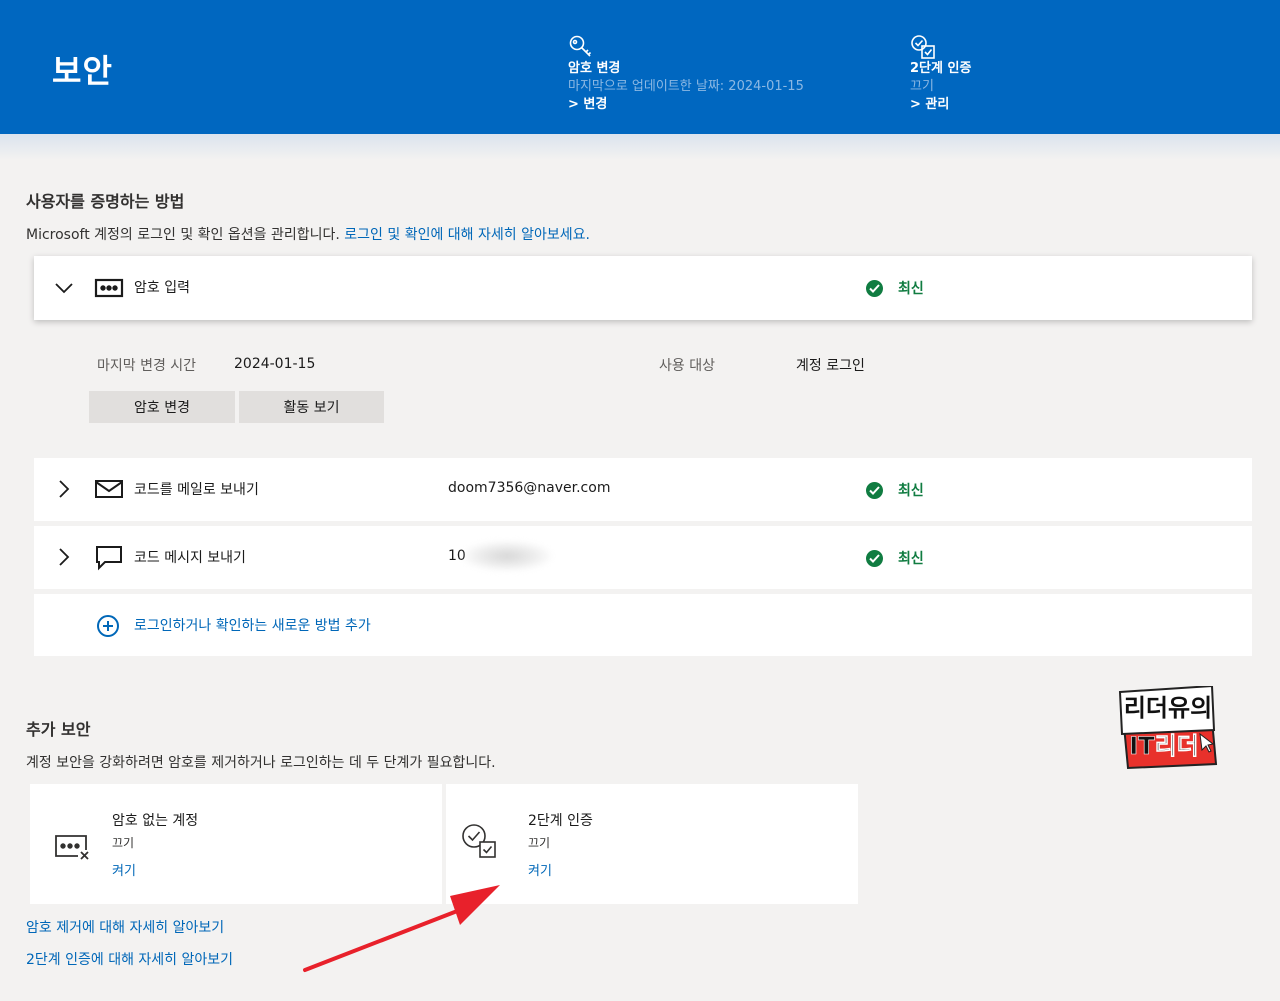  I want to click on tile-title: 2단계 인증, so click(560, 821).